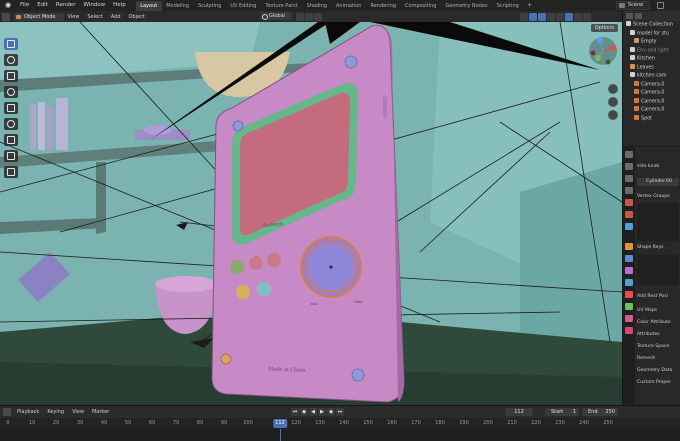 The width and height of the screenshot is (680, 441). What do you see at coordinates (551, 16) in the screenshot?
I see `xray-icon` at bounding box center [551, 16].